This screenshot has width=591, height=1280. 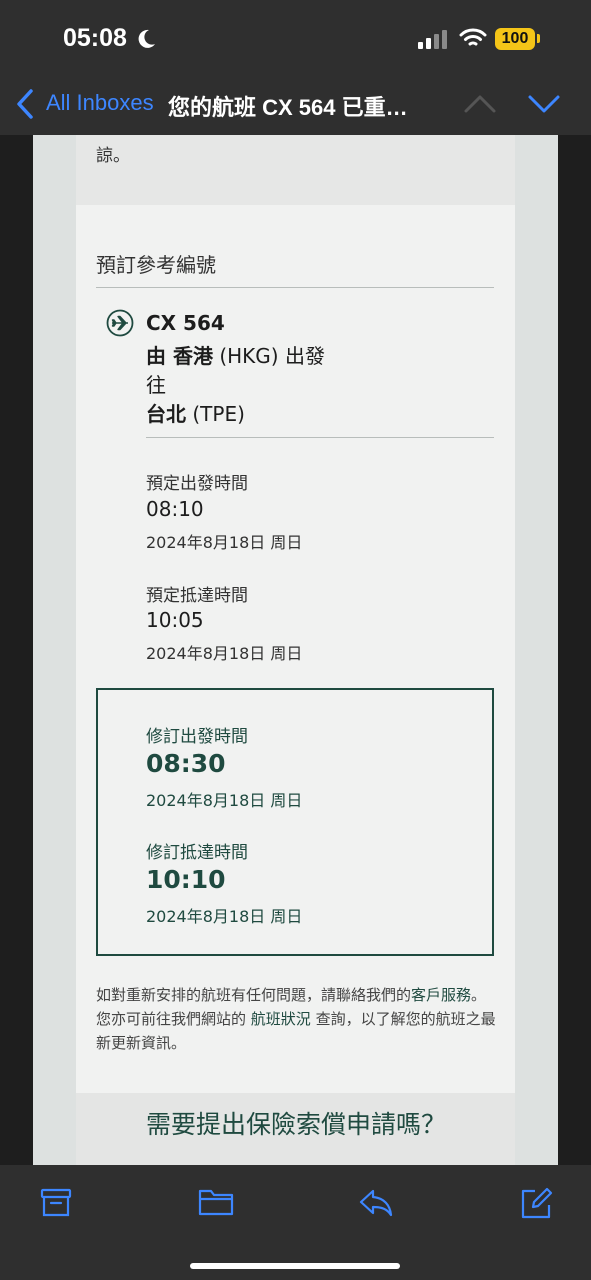 I want to click on scheduled-departure-date: 2024年8月18日 周日, so click(x=224, y=542).